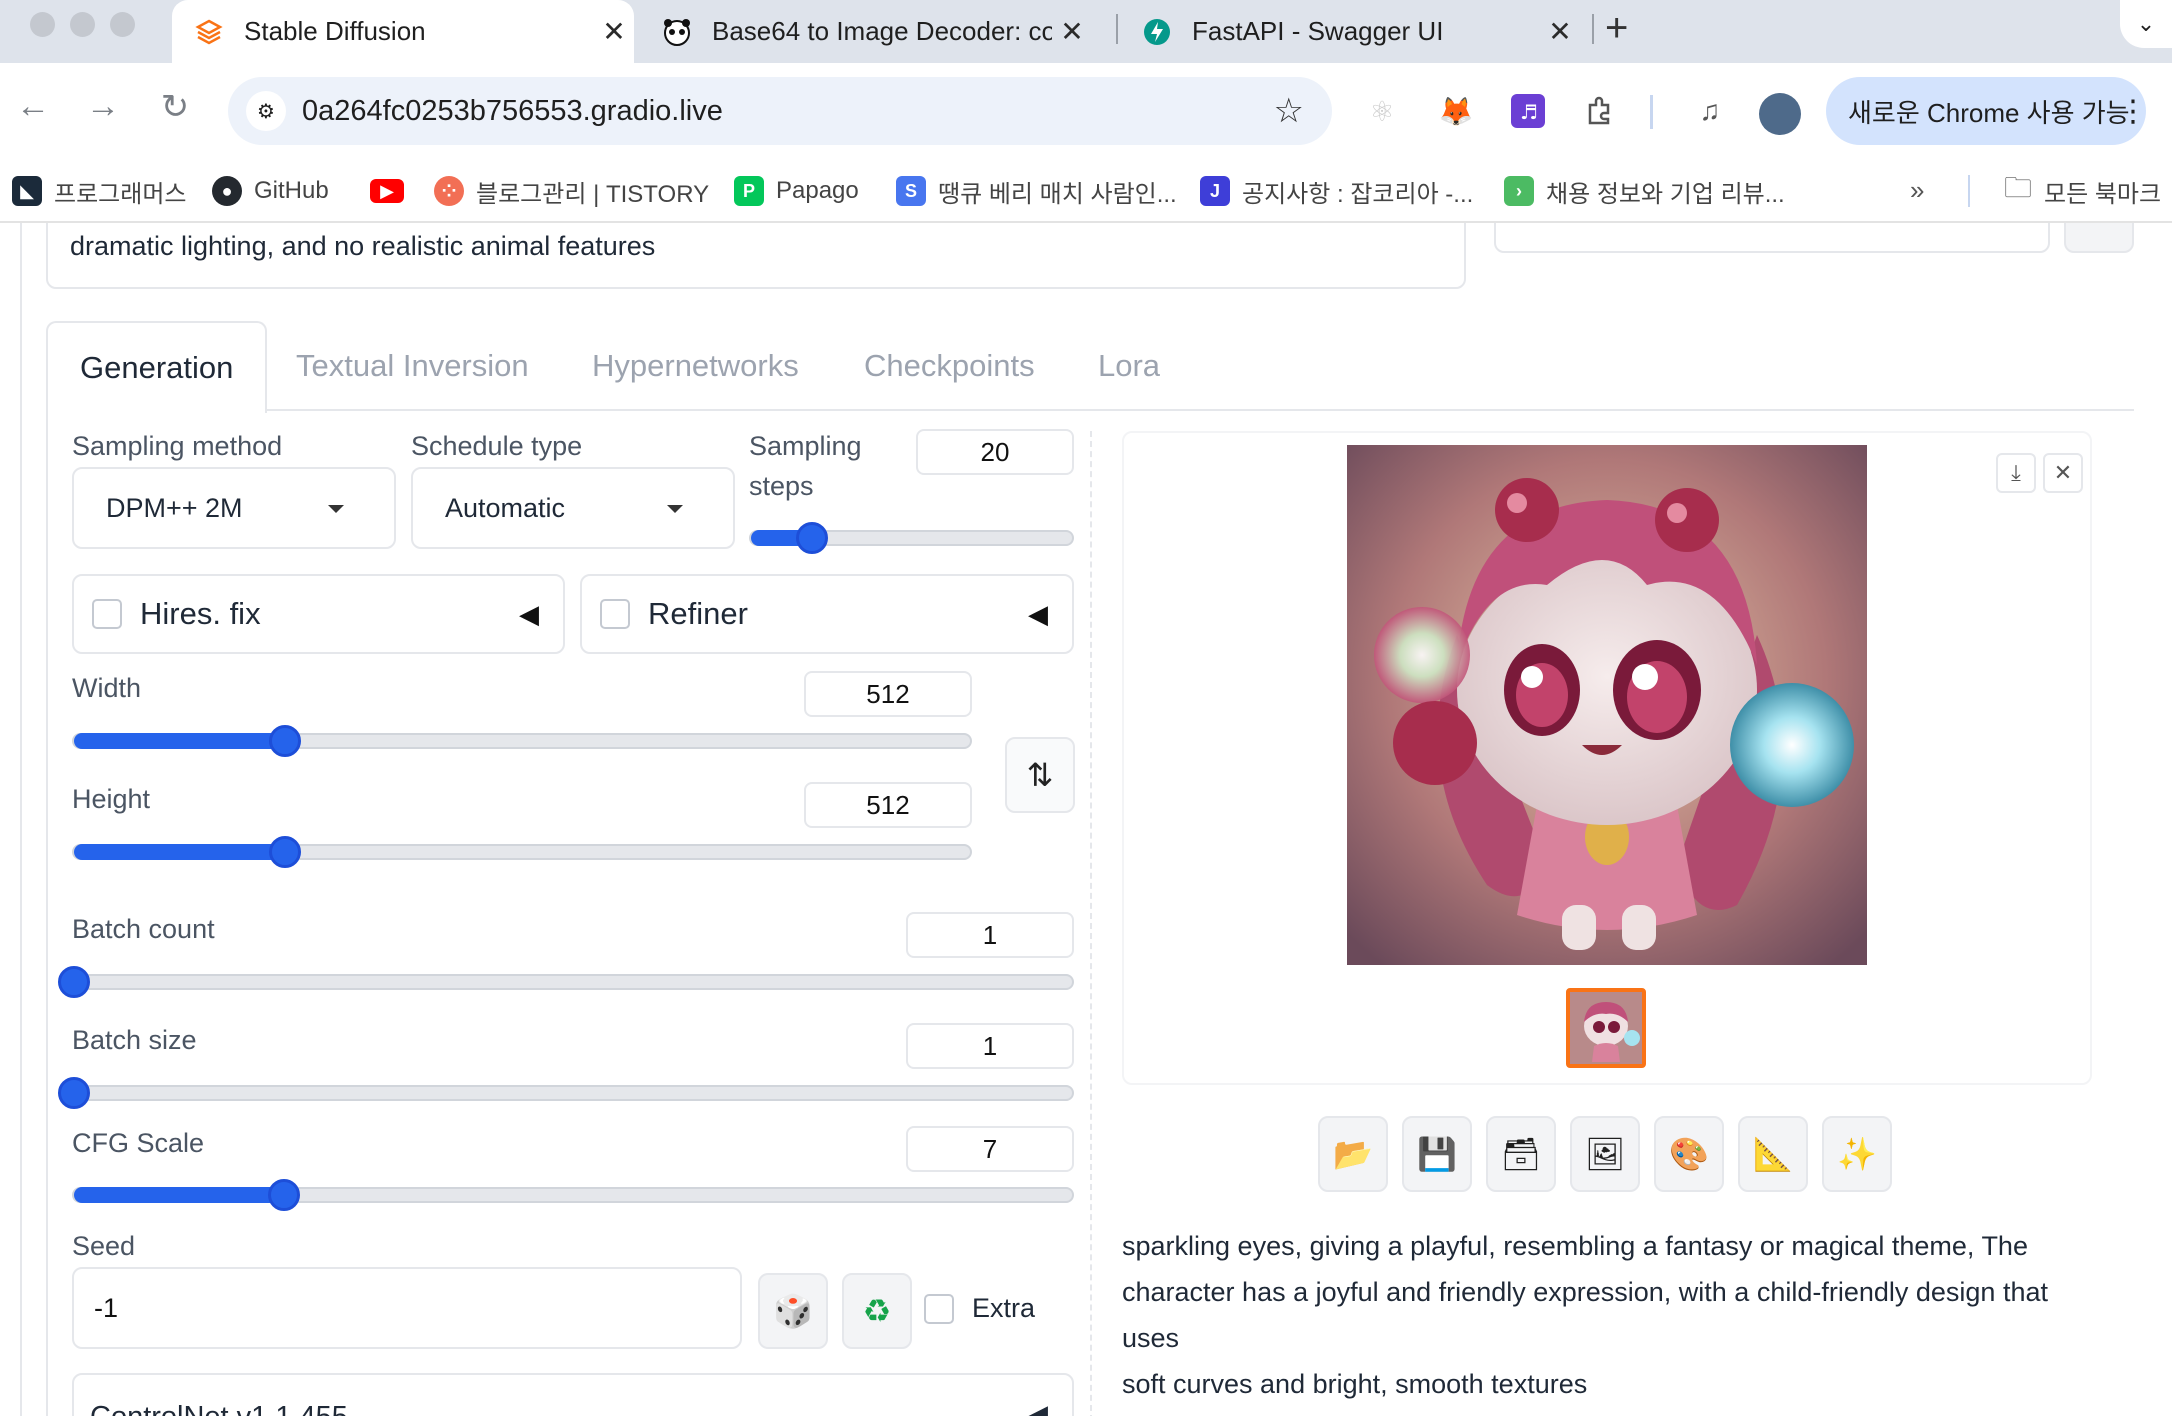  What do you see at coordinates (174, 507) in the screenshot?
I see `sampling-method-value: DPM++ 2M` at bounding box center [174, 507].